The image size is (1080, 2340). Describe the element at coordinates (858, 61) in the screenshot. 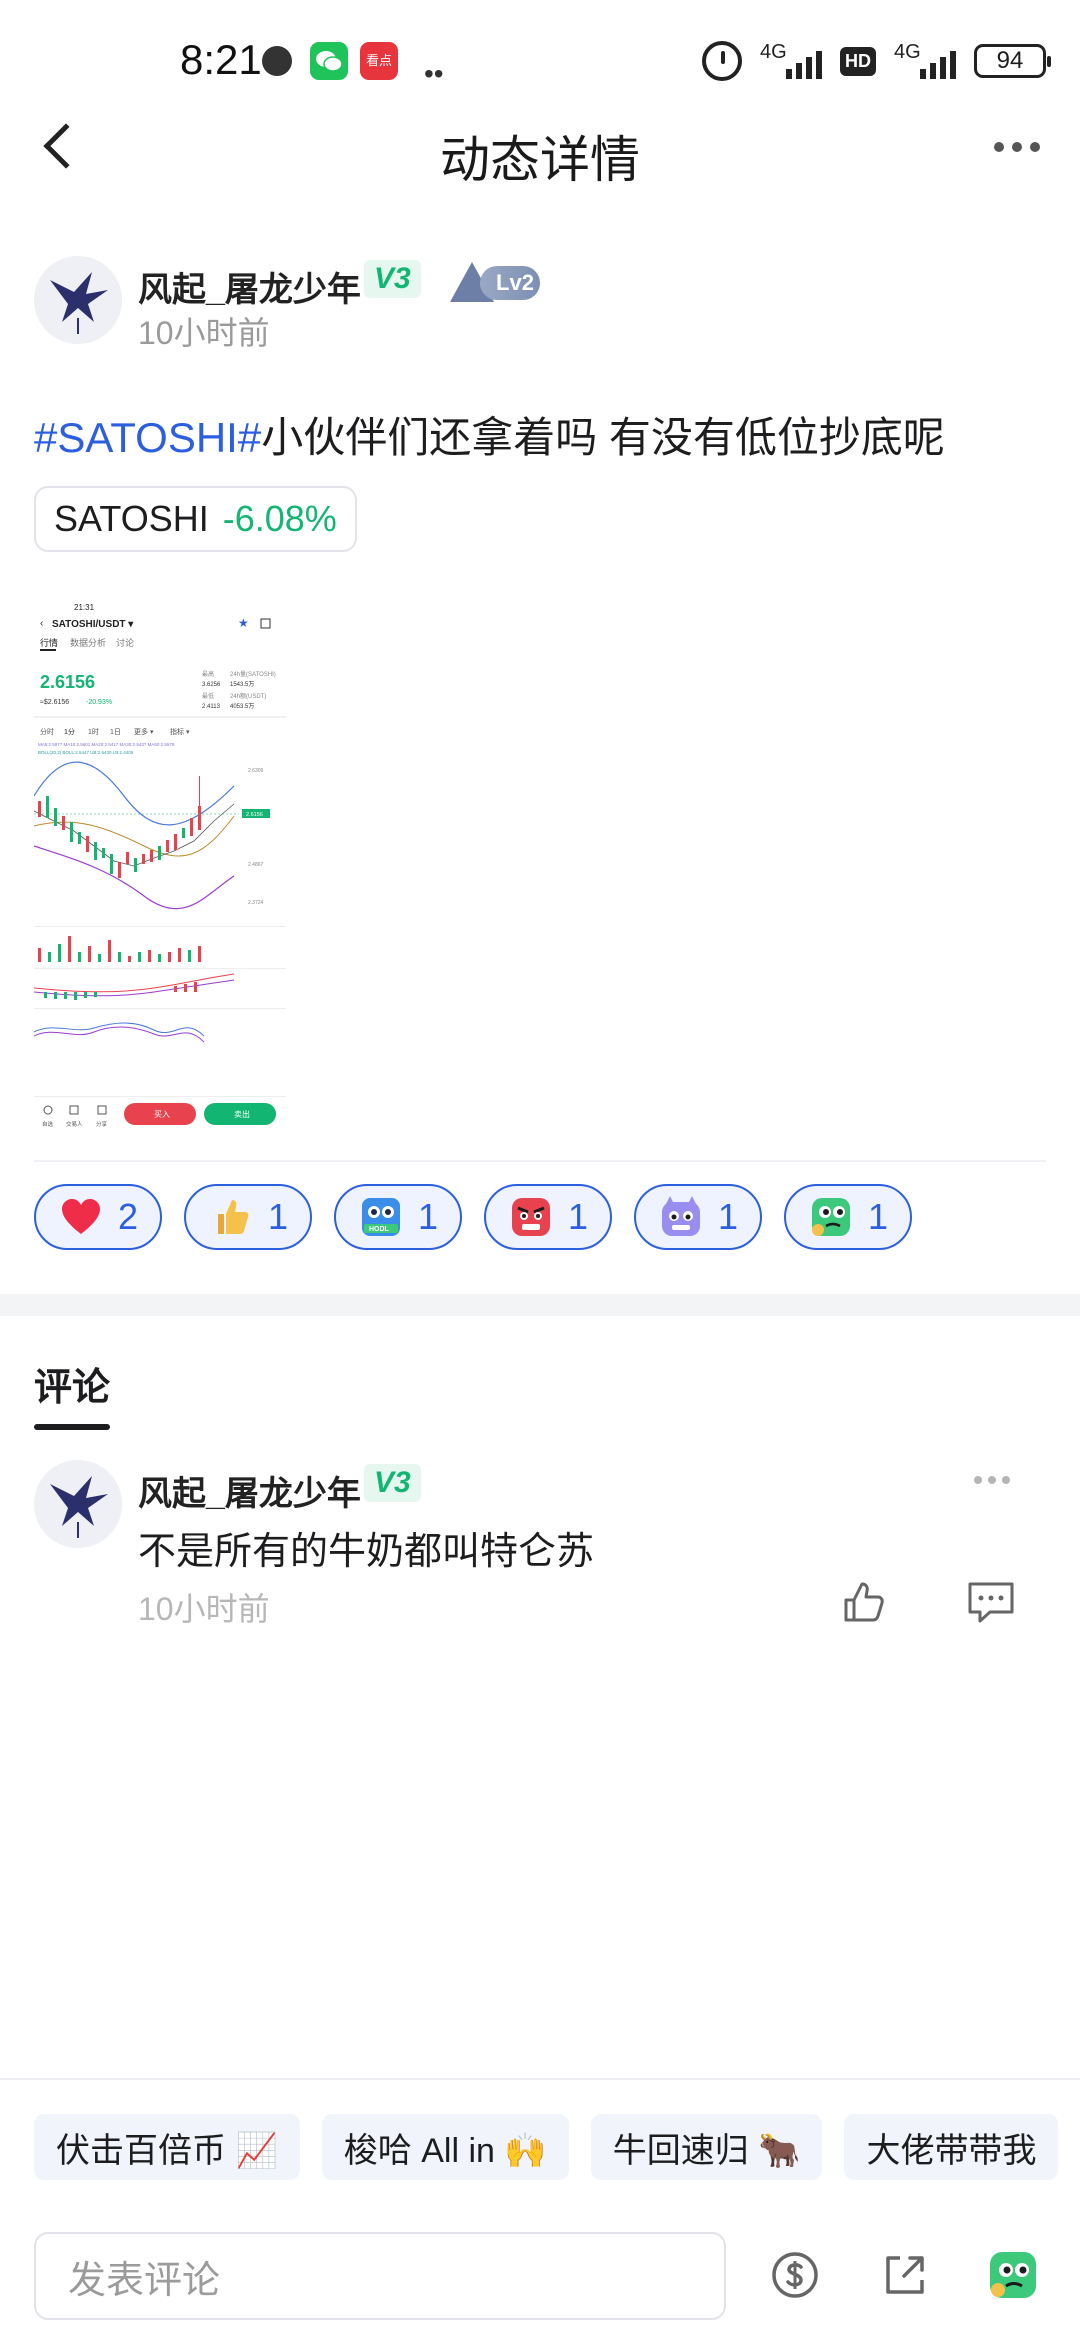

I see `hd-badge: HD` at that location.